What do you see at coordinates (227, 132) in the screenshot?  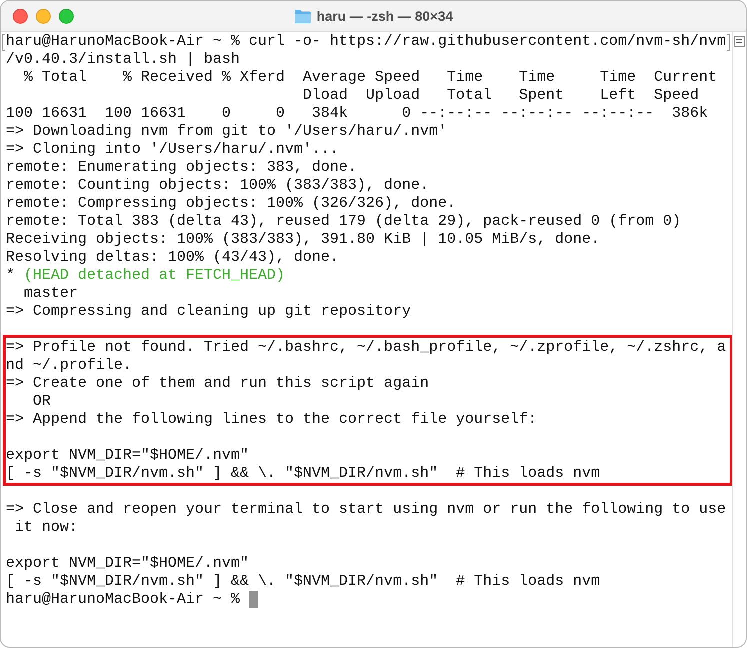 I see `terminal-line: => Downloading nvm from git to '/Users/haru/.nvm'` at bounding box center [227, 132].